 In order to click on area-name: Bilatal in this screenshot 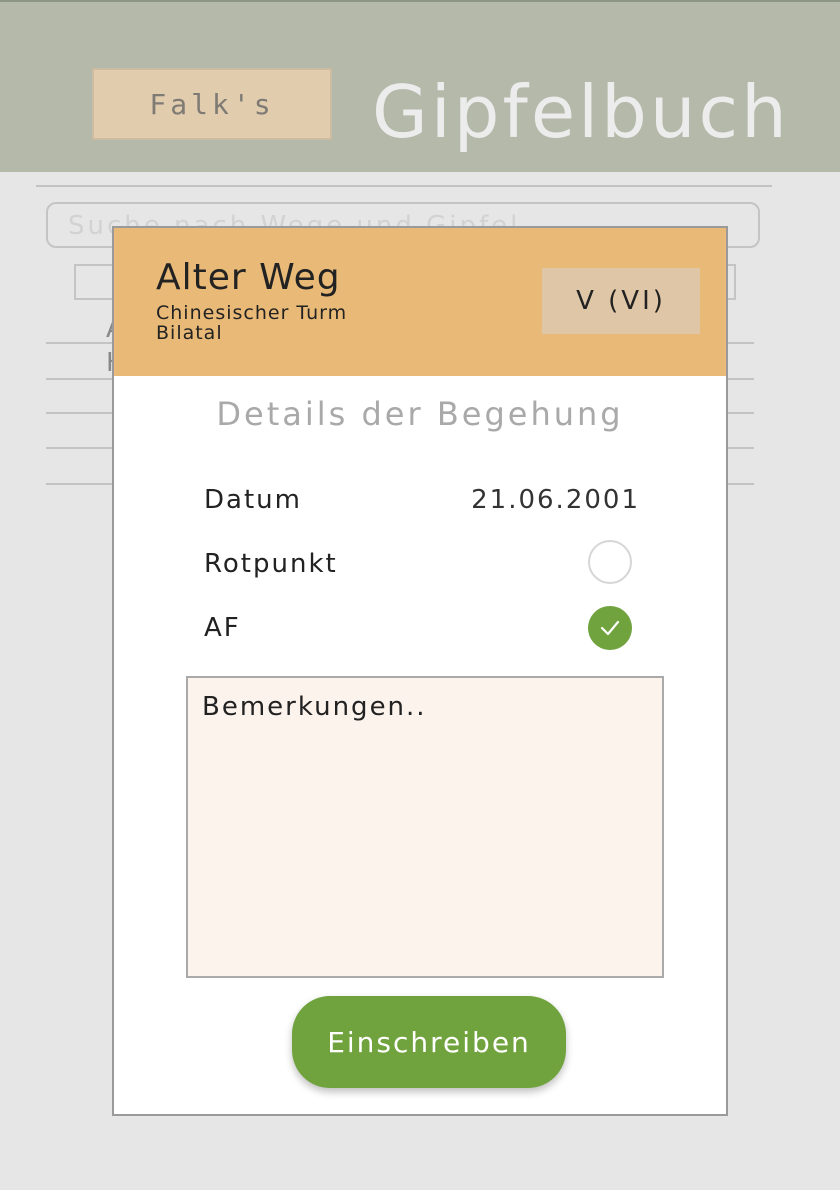, I will do `click(189, 333)`.